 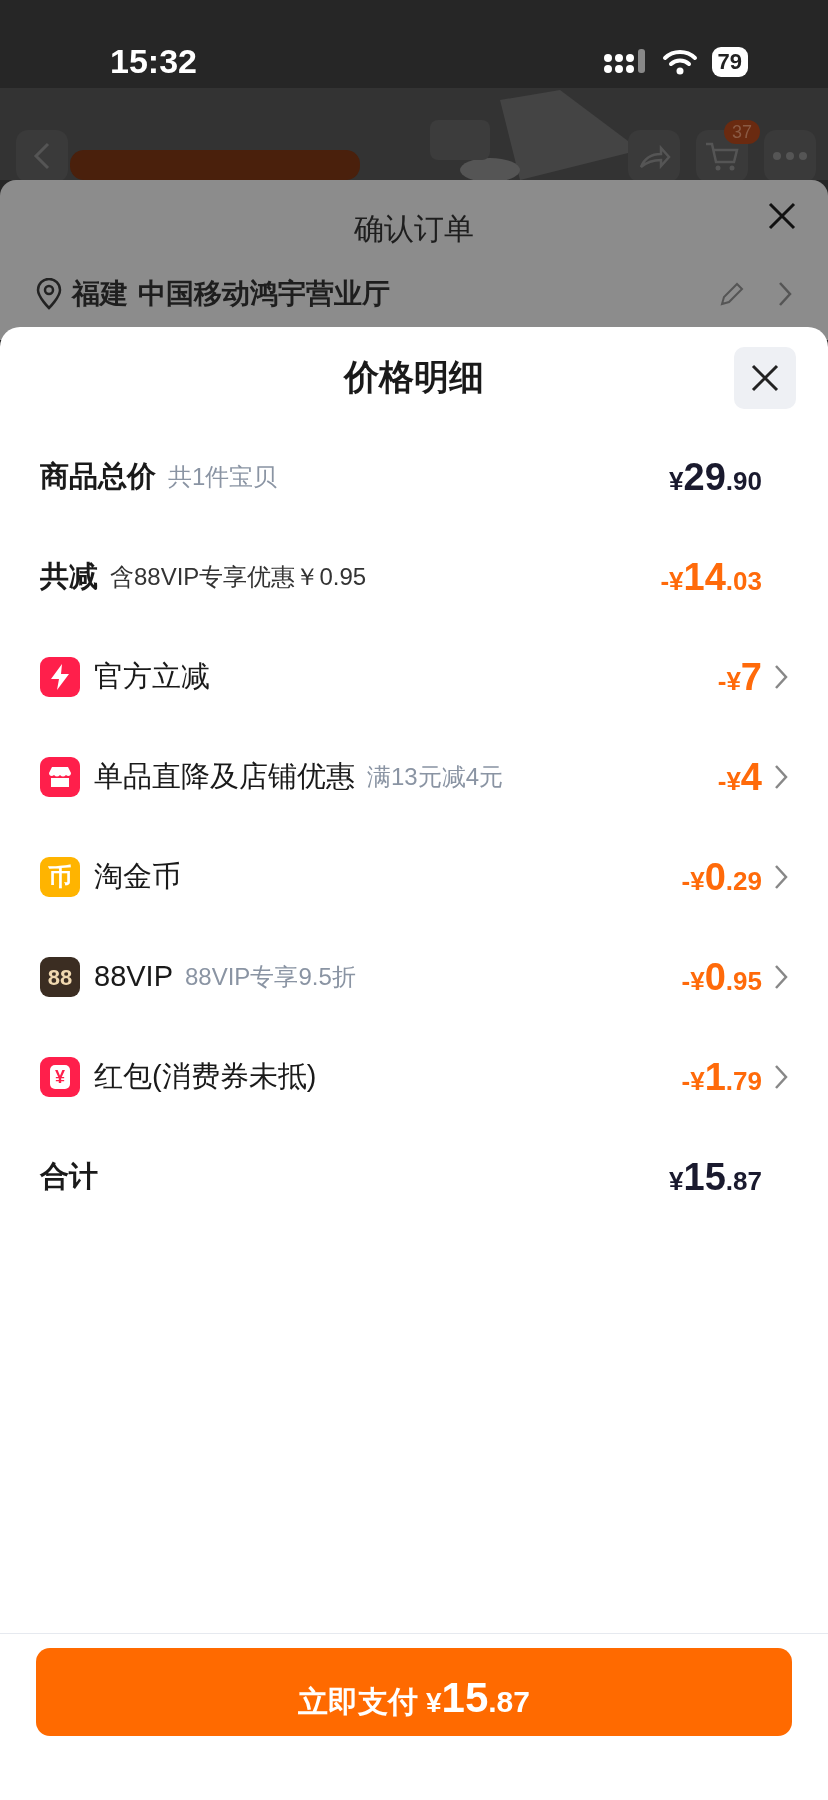 What do you see at coordinates (270, 977) in the screenshot?
I see `row-note: 88VIP专享9.5折` at bounding box center [270, 977].